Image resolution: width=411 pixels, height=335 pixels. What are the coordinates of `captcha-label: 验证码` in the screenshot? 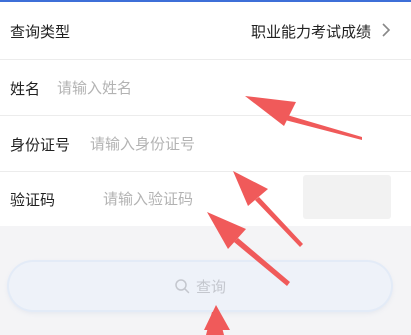 It's located at (33, 200).